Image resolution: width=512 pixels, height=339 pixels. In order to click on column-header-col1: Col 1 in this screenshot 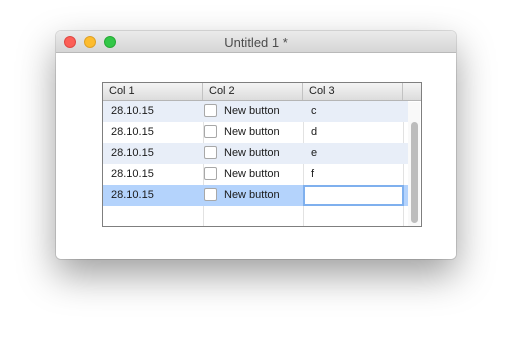, I will do `click(153, 91)`.